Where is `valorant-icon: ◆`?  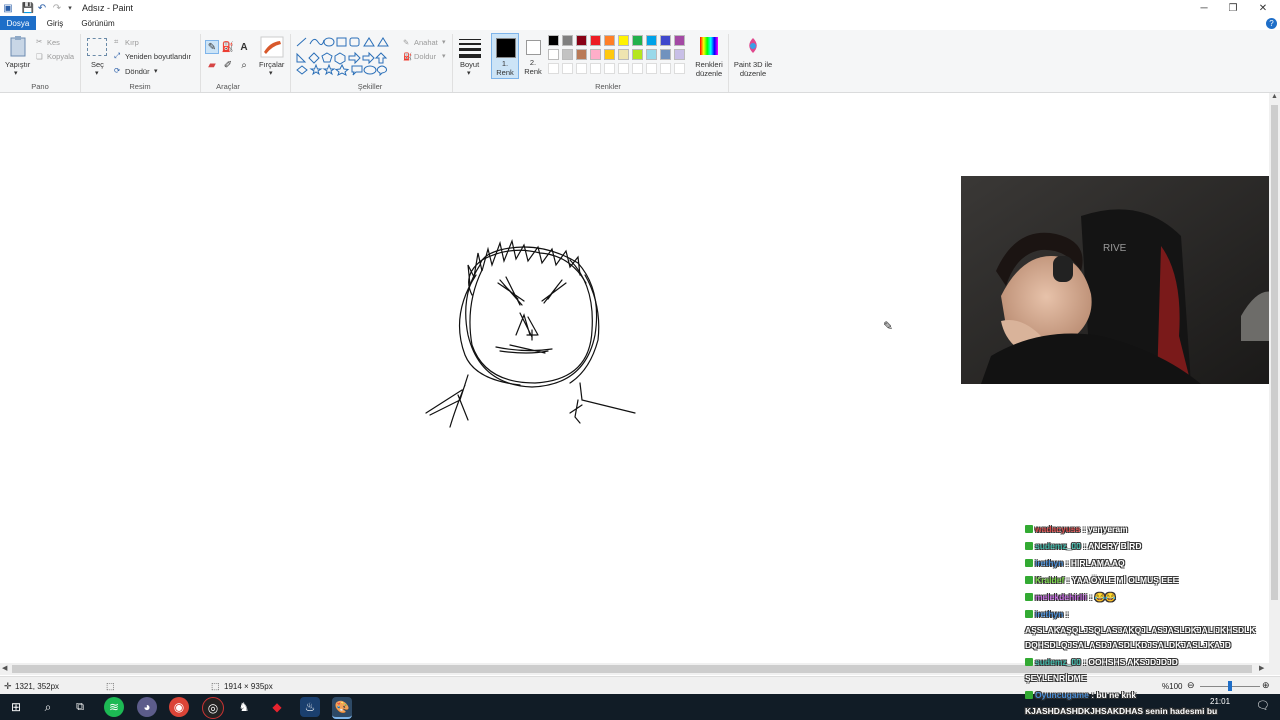
valorant-icon: ◆ is located at coordinates (277, 707).